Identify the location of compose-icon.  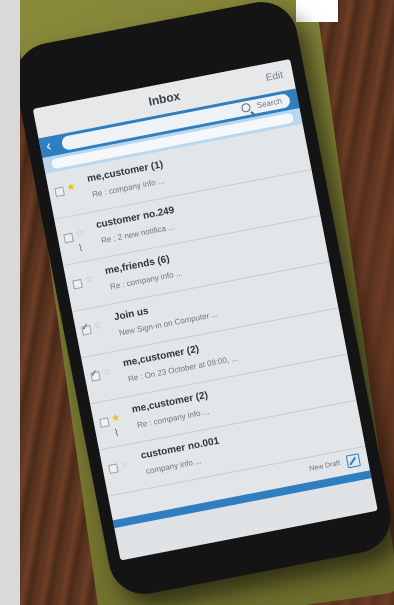
(353, 461).